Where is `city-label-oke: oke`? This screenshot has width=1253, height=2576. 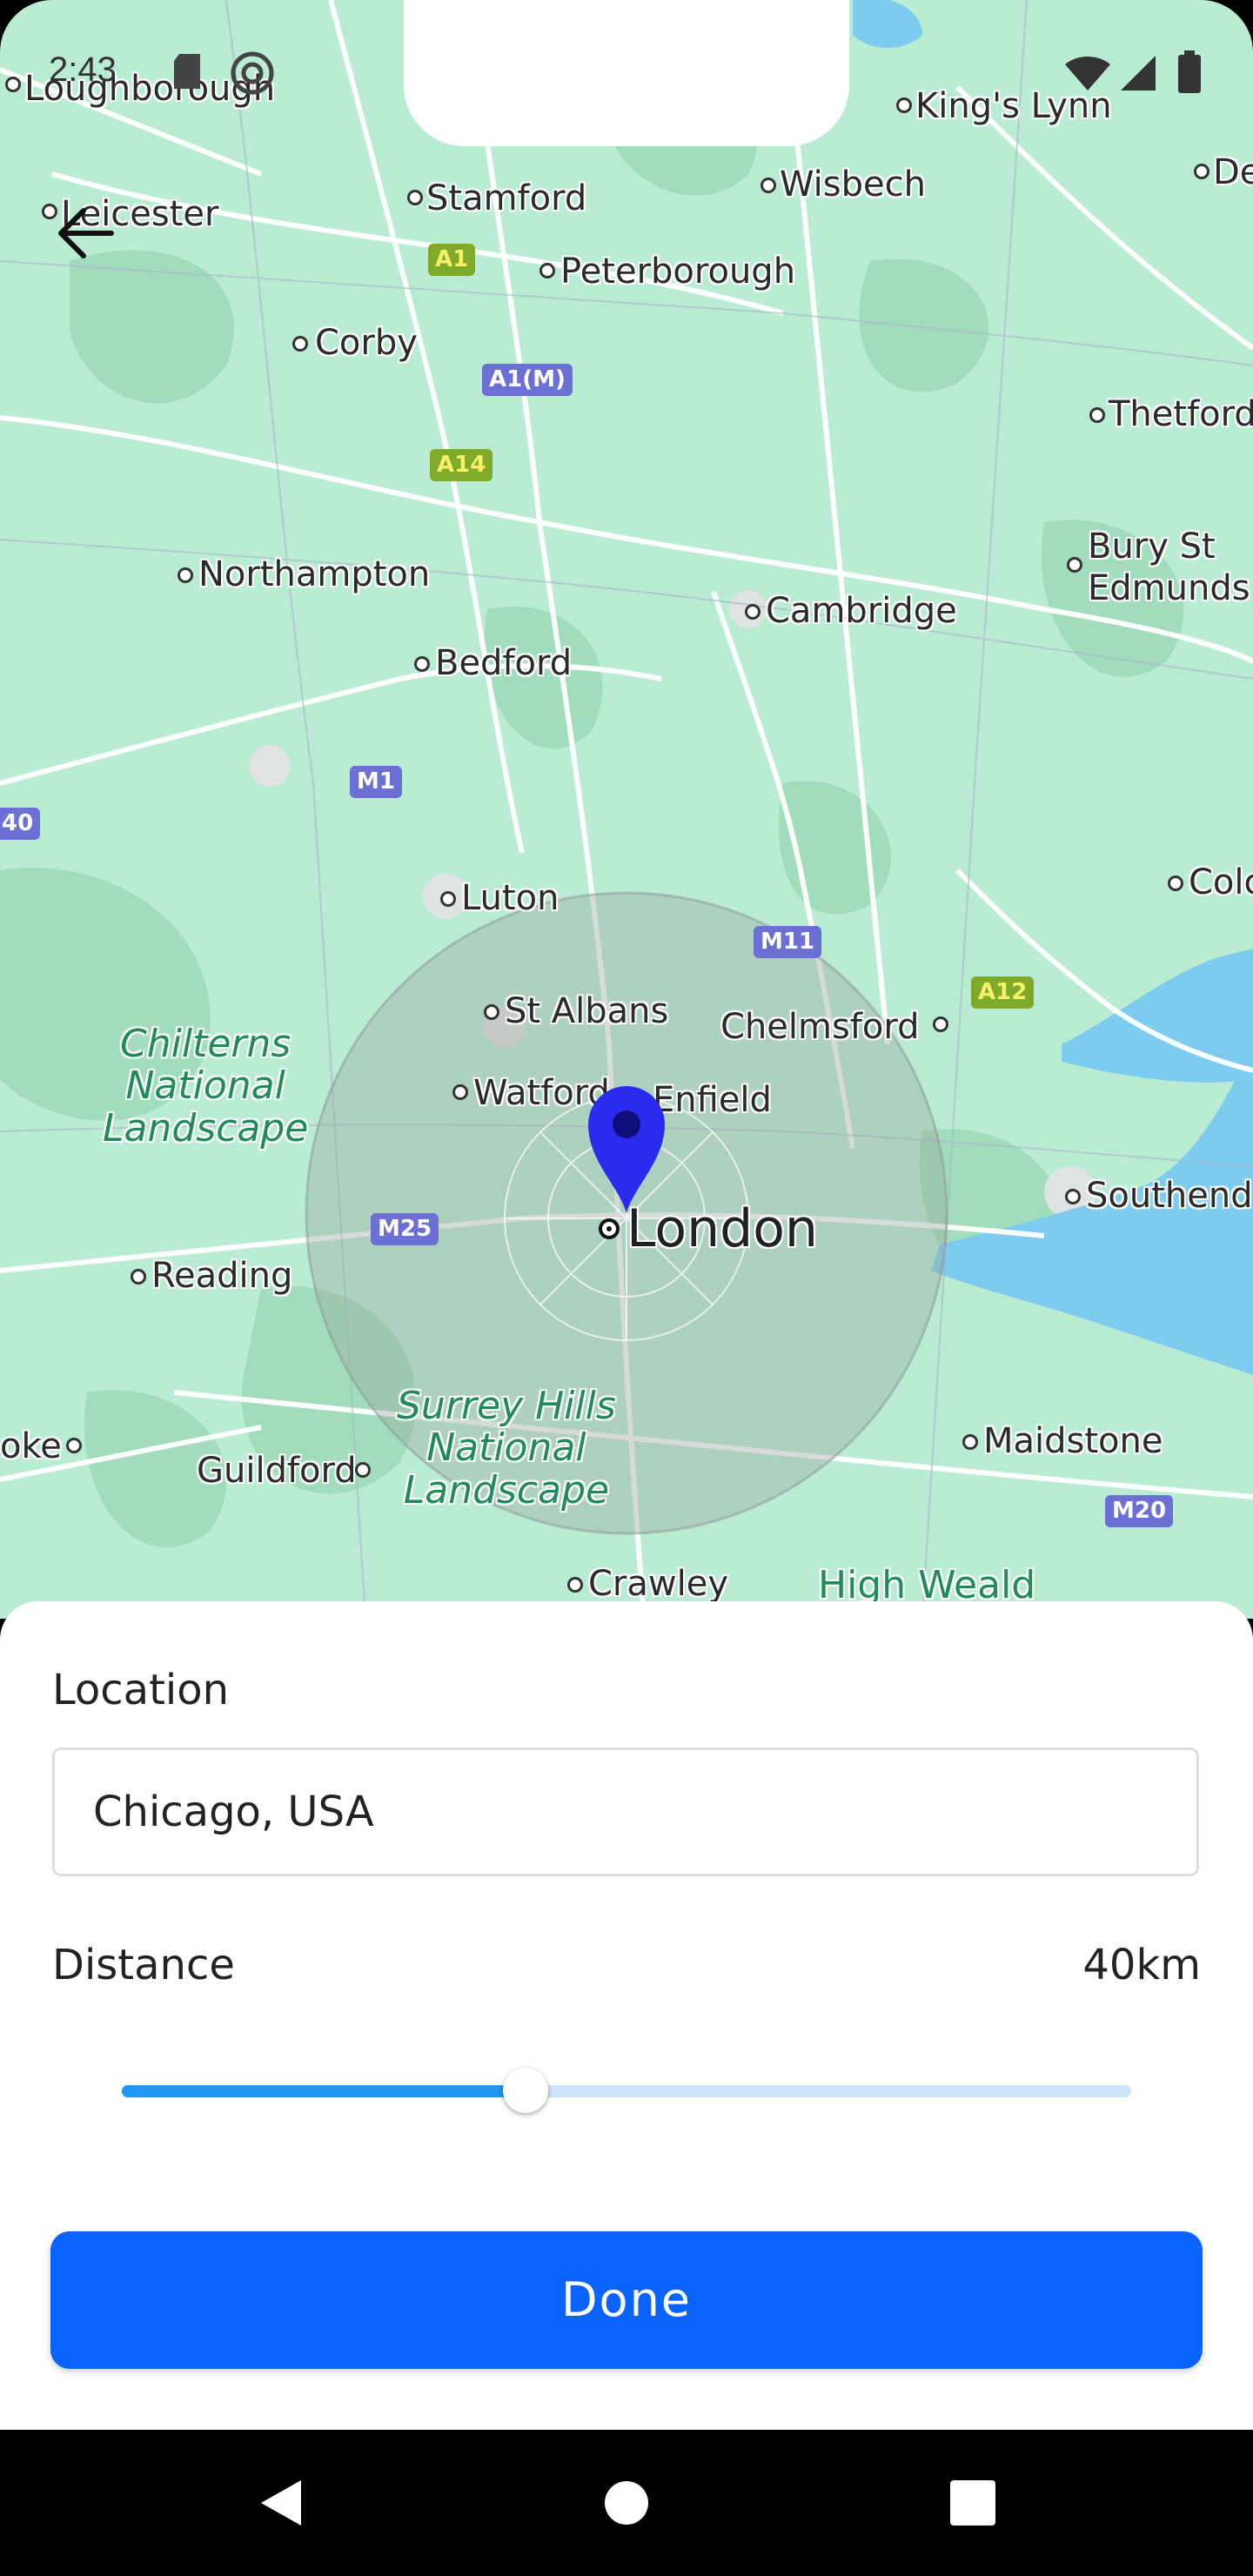
city-label-oke: oke is located at coordinates (31, 1446).